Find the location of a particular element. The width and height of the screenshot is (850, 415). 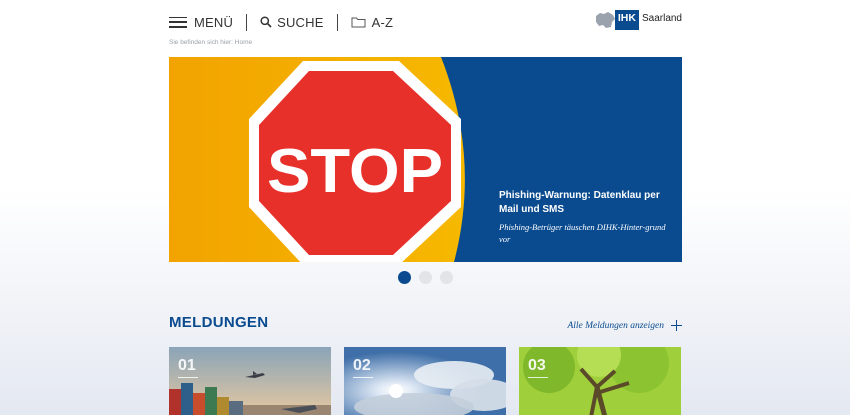

section-title-meldungen: MELDUNGEN is located at coordinates (219, 322).